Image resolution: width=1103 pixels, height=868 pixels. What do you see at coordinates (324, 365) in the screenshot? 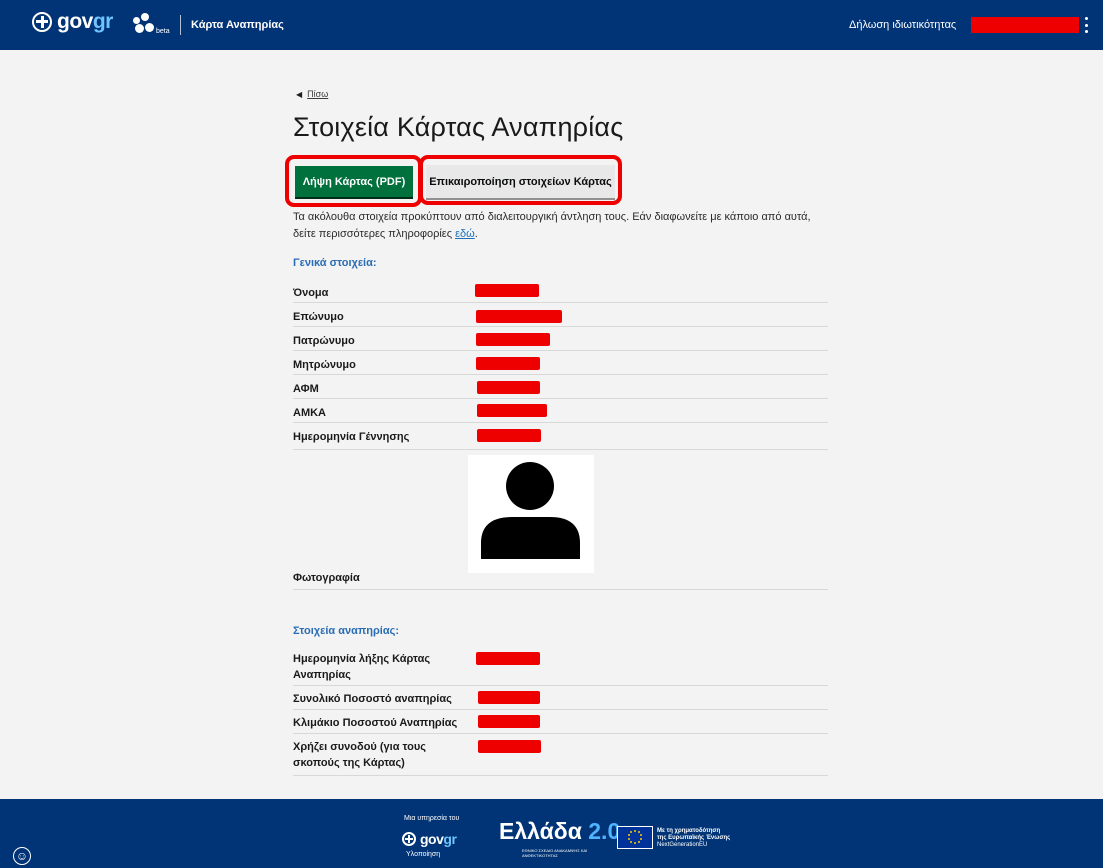
I see `row-label: Μητρώνυμο` at bounding box center [324, 365].